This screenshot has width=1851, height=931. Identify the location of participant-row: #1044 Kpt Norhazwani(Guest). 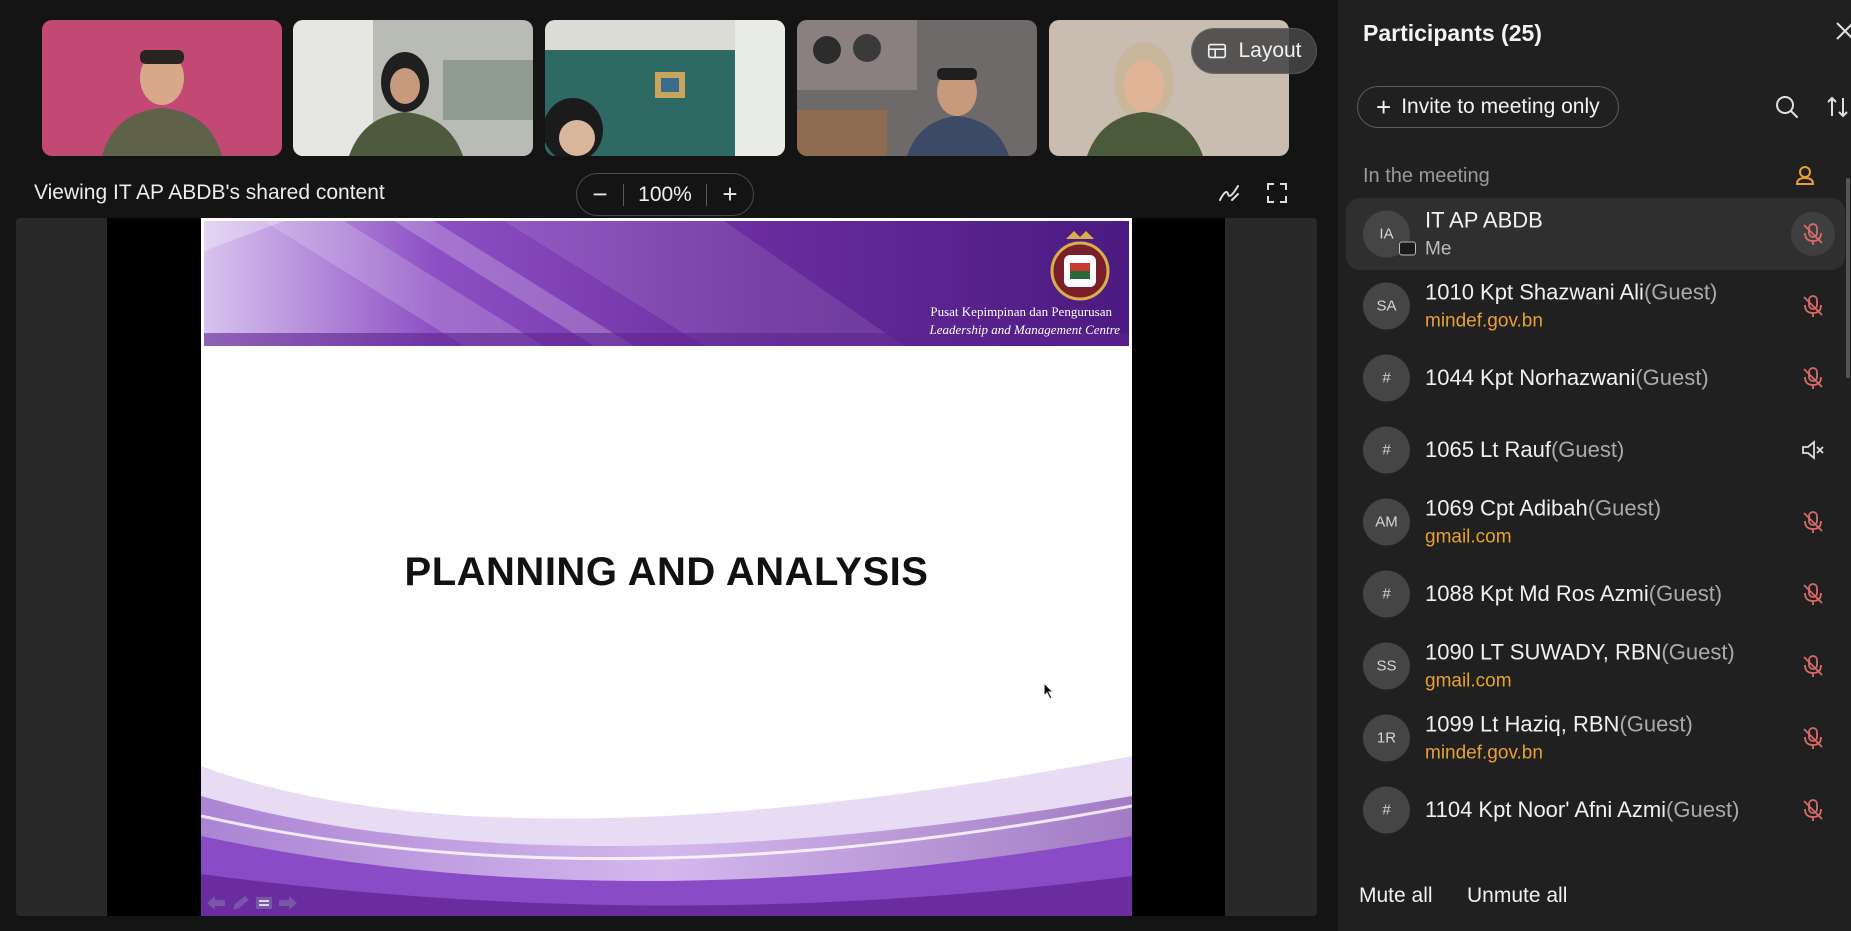
(1594, 378).